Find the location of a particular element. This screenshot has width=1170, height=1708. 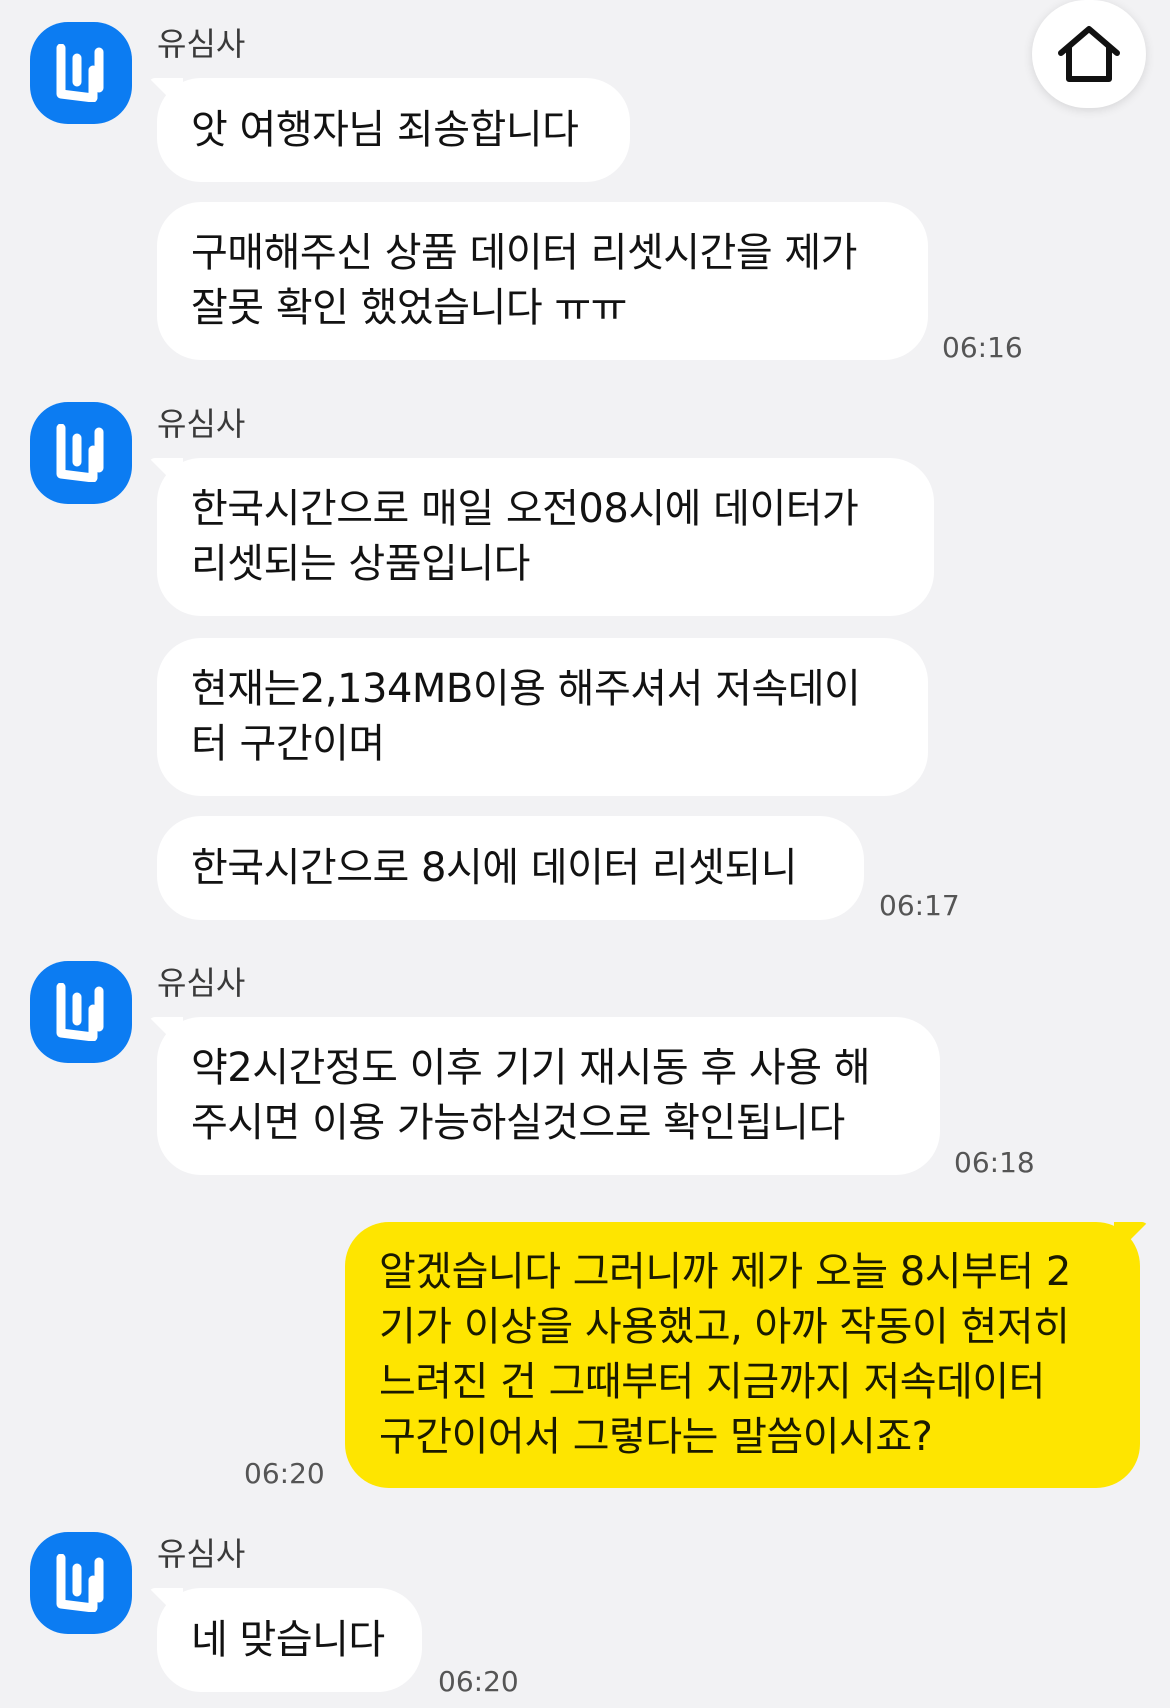

message-bubble: 한국시간으로 매일 오전08시에 데이터가 리셋되는 상품입니다 is located at coordinates (545, 537).